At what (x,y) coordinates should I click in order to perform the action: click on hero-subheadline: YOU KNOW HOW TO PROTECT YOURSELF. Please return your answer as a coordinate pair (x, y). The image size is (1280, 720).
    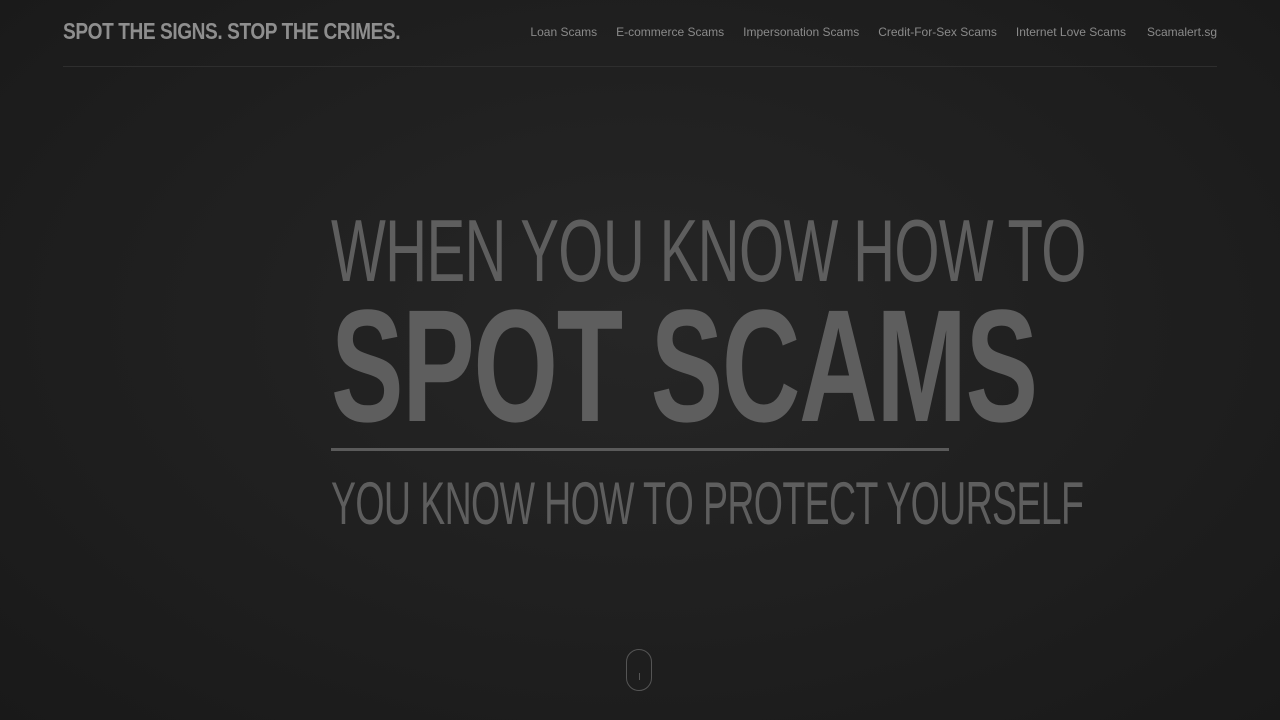
    Looking at the image, I should click on (707, 503).